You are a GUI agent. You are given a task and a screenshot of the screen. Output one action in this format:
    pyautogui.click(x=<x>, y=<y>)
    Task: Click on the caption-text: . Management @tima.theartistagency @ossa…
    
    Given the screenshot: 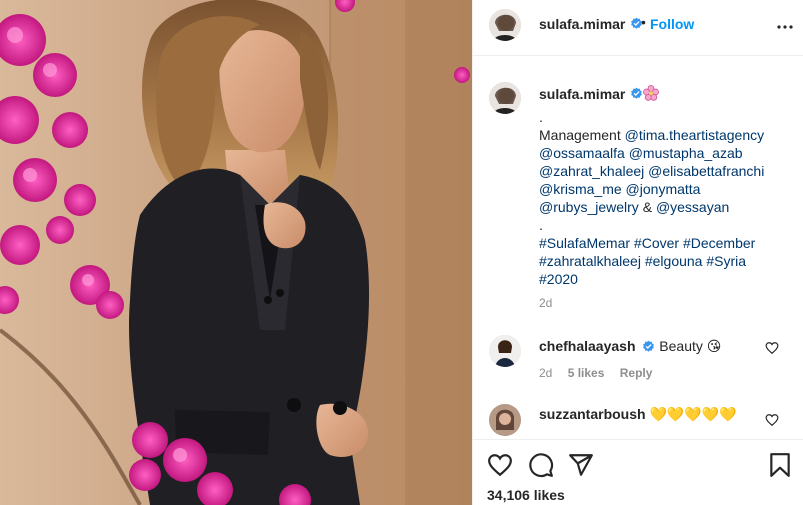 What is the action you would take?
    pyautogui.click(x=669, y=198)
    